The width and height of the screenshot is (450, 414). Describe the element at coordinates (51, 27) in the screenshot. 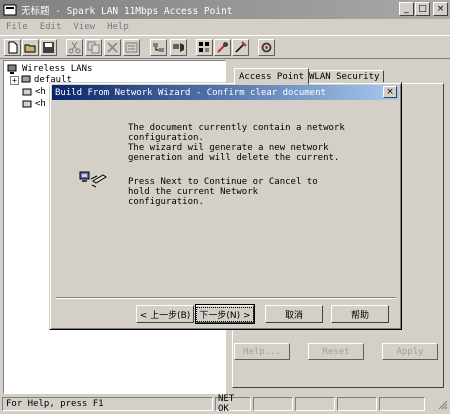

I see `menu-edit: Edit` at that location.